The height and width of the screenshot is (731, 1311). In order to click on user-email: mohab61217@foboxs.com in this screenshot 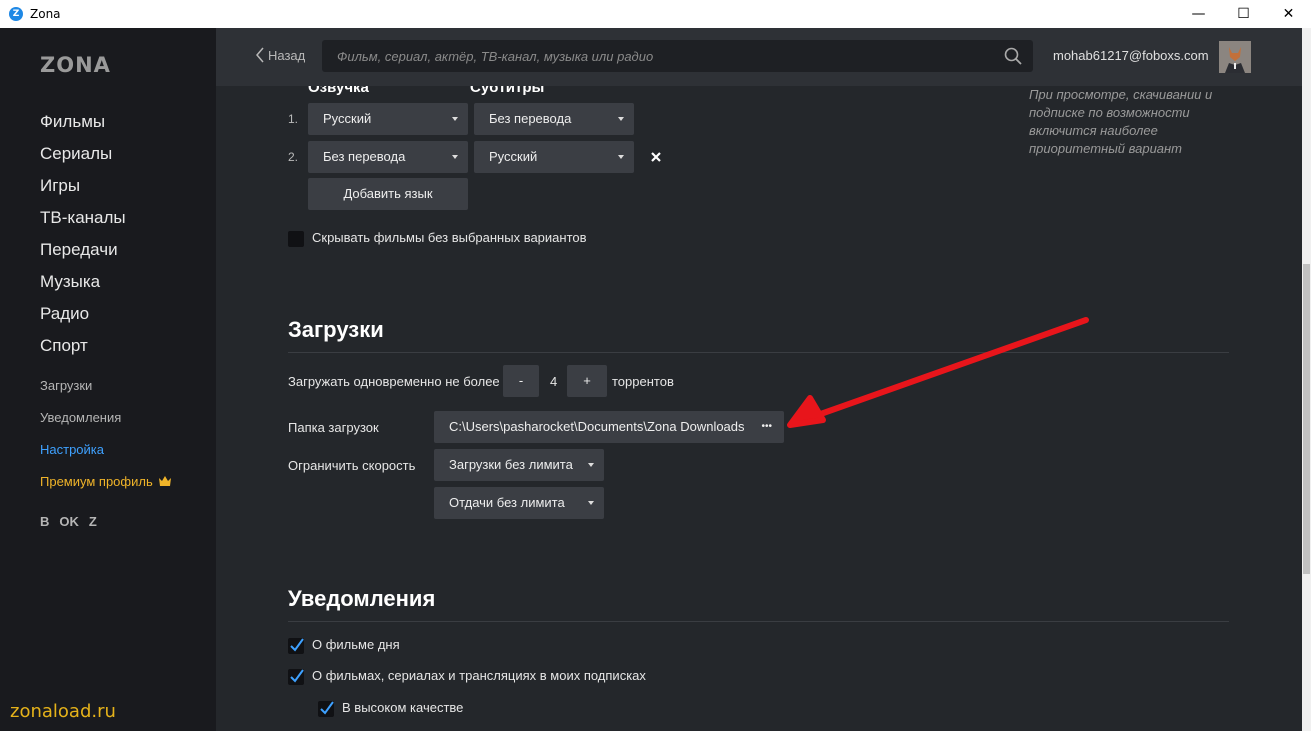, I will do `click(1131, 55)`.